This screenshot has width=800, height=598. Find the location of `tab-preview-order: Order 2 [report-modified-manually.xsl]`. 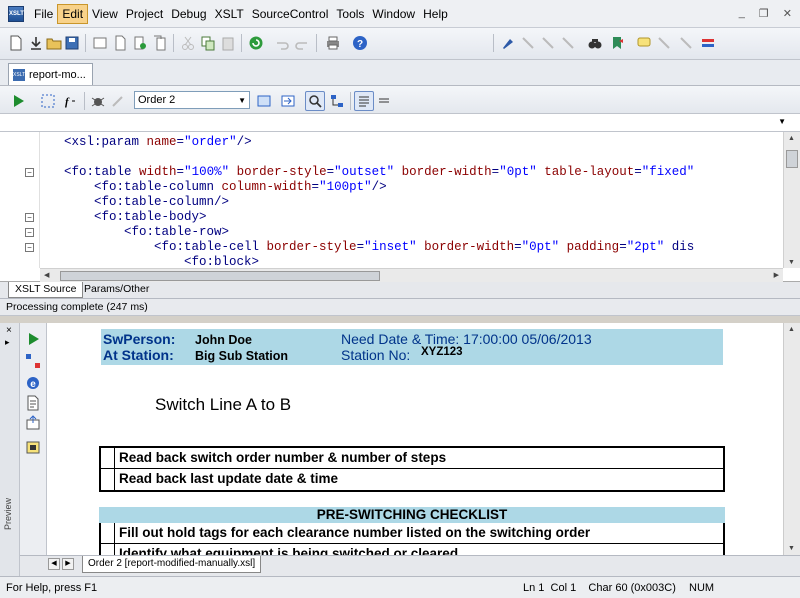

tab-preview-order: Order 2 [report-modified-manually.xsl] is located at coordinates (172, 564).